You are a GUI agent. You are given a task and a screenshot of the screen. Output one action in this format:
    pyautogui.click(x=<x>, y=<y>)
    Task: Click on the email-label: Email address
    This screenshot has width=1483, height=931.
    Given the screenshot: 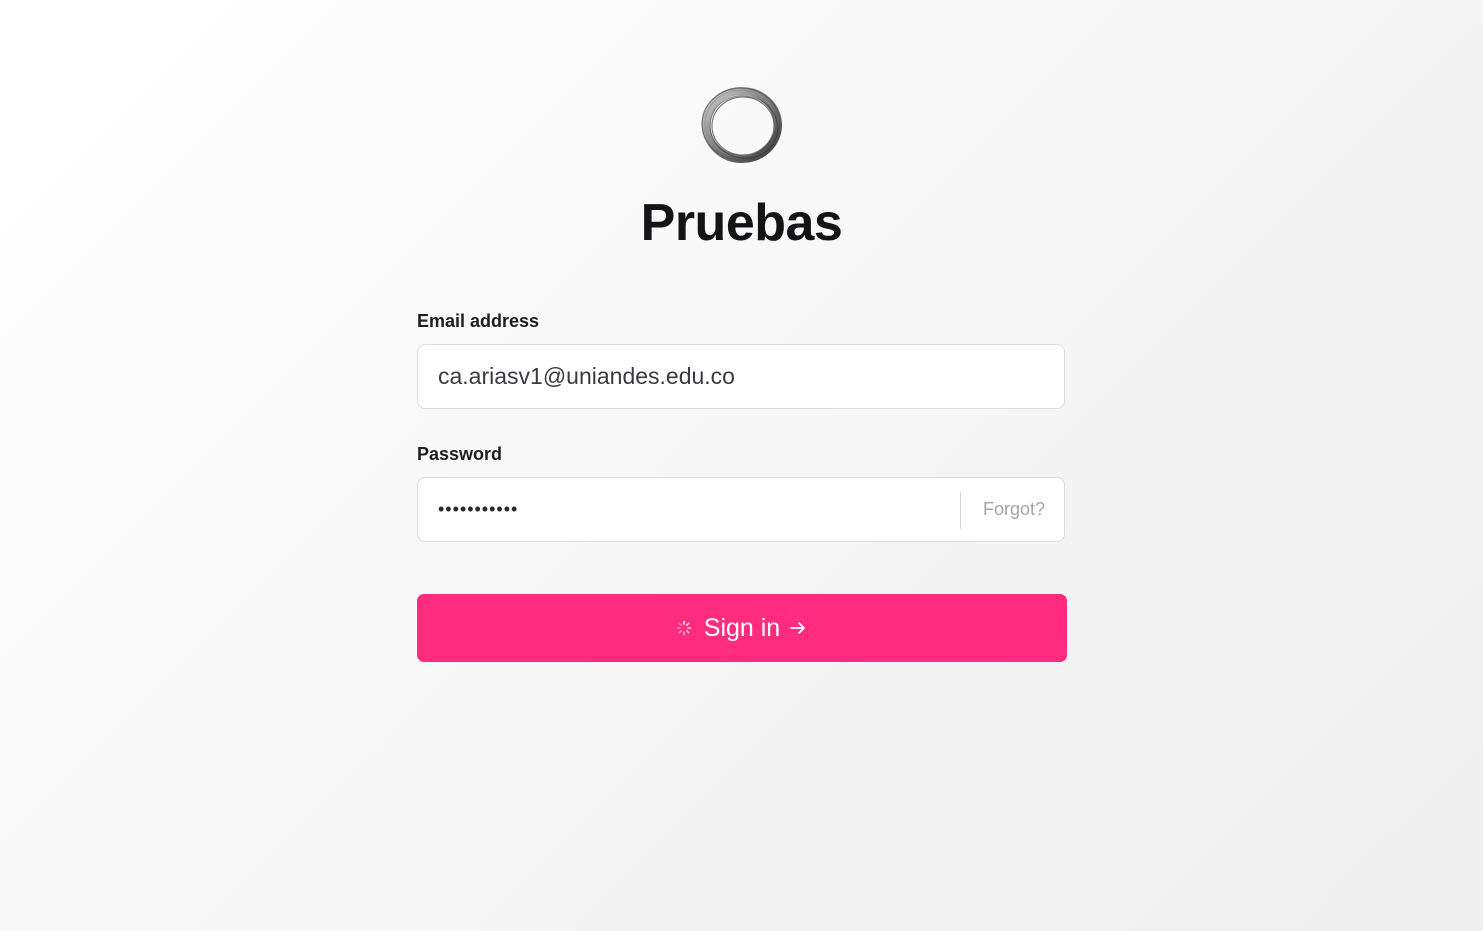 What is the action you would take?
    pyautogui.click(x=478, y=321)
    